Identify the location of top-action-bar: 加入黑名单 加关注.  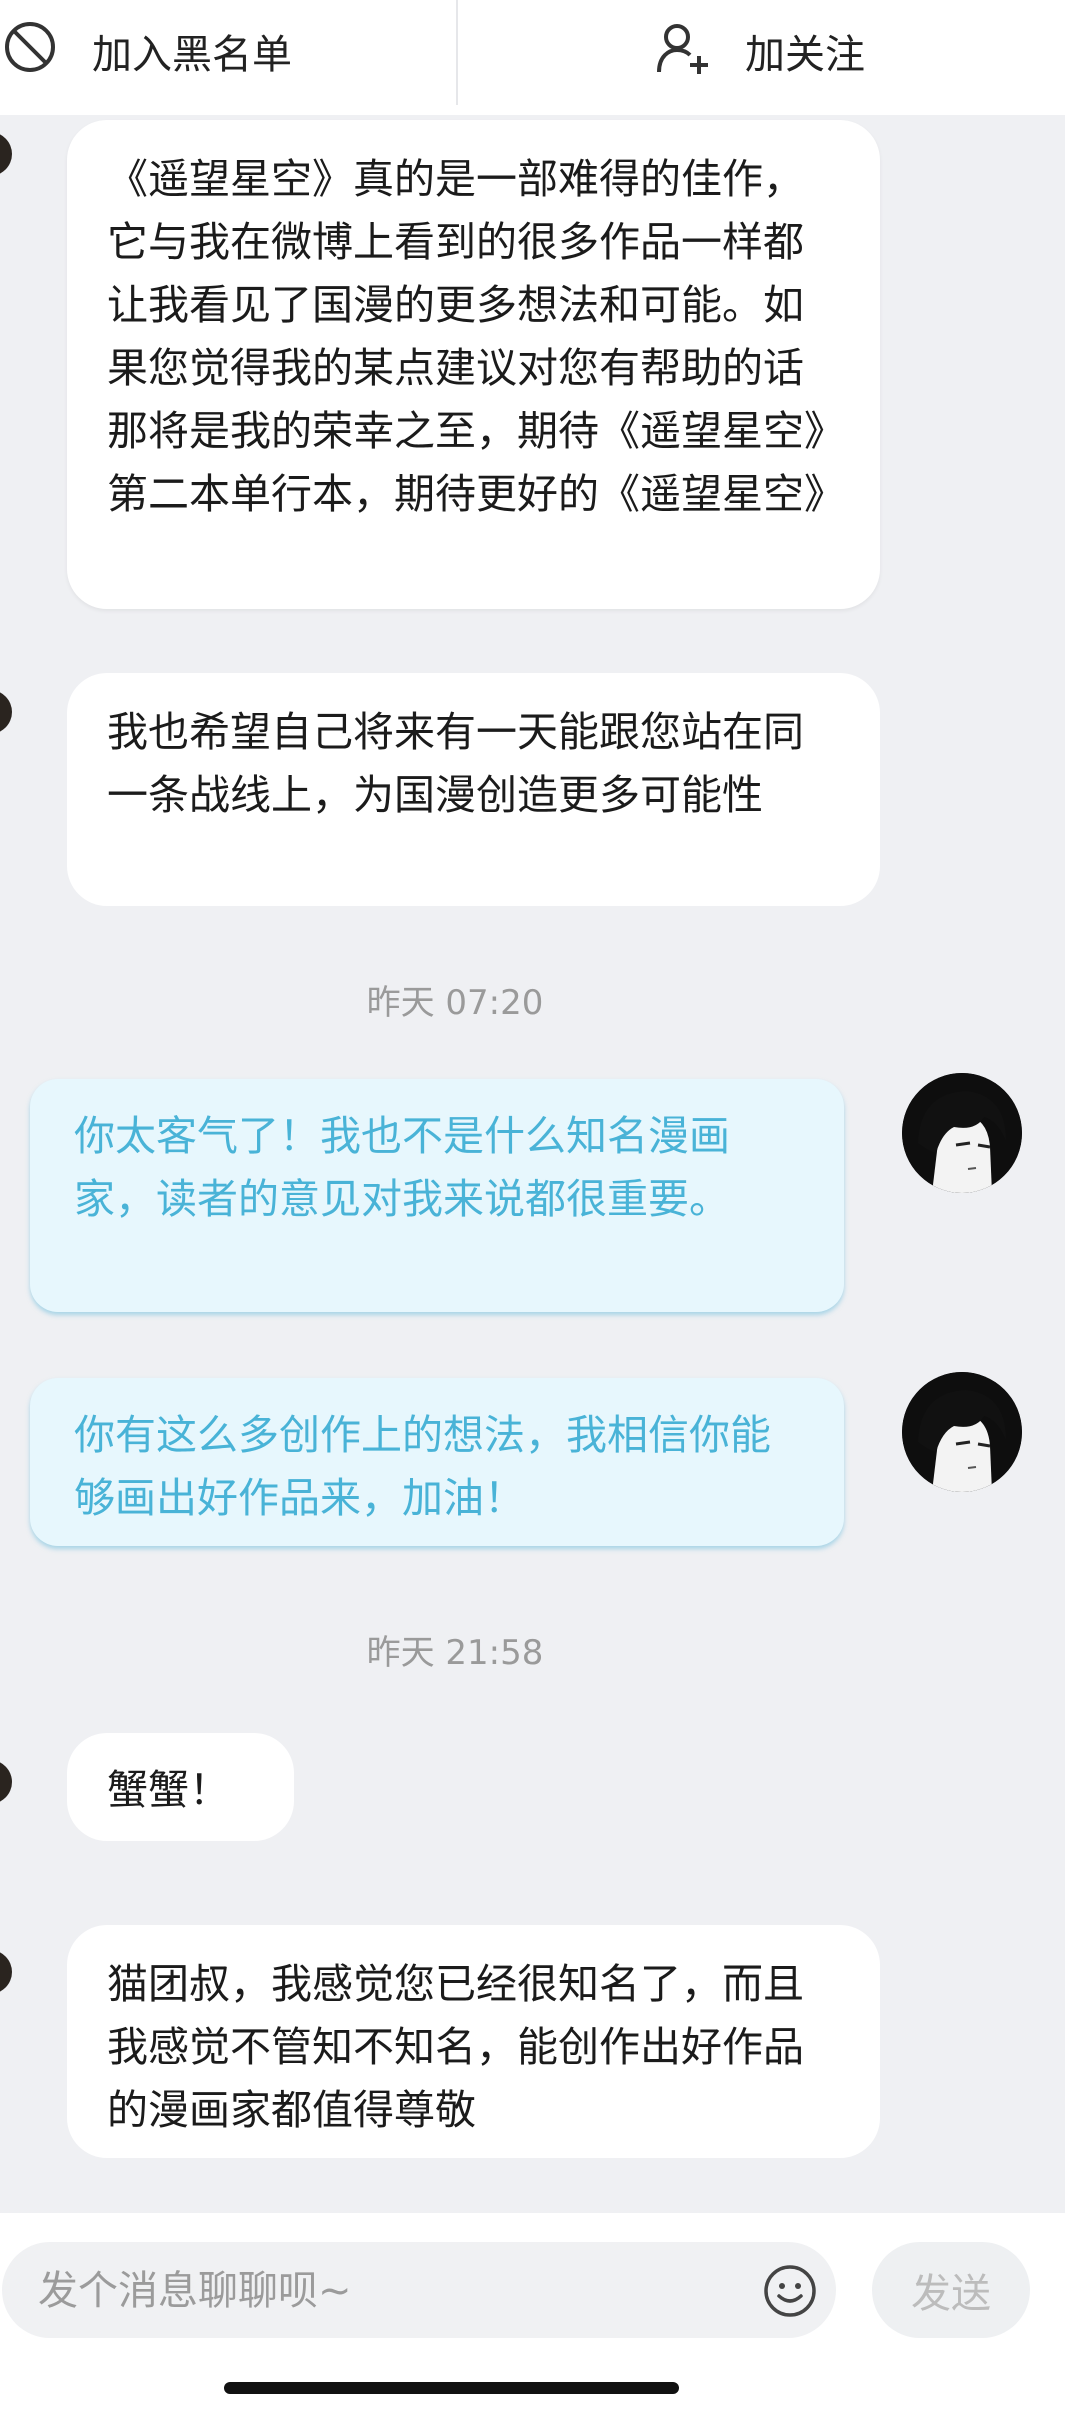
(532, 57).